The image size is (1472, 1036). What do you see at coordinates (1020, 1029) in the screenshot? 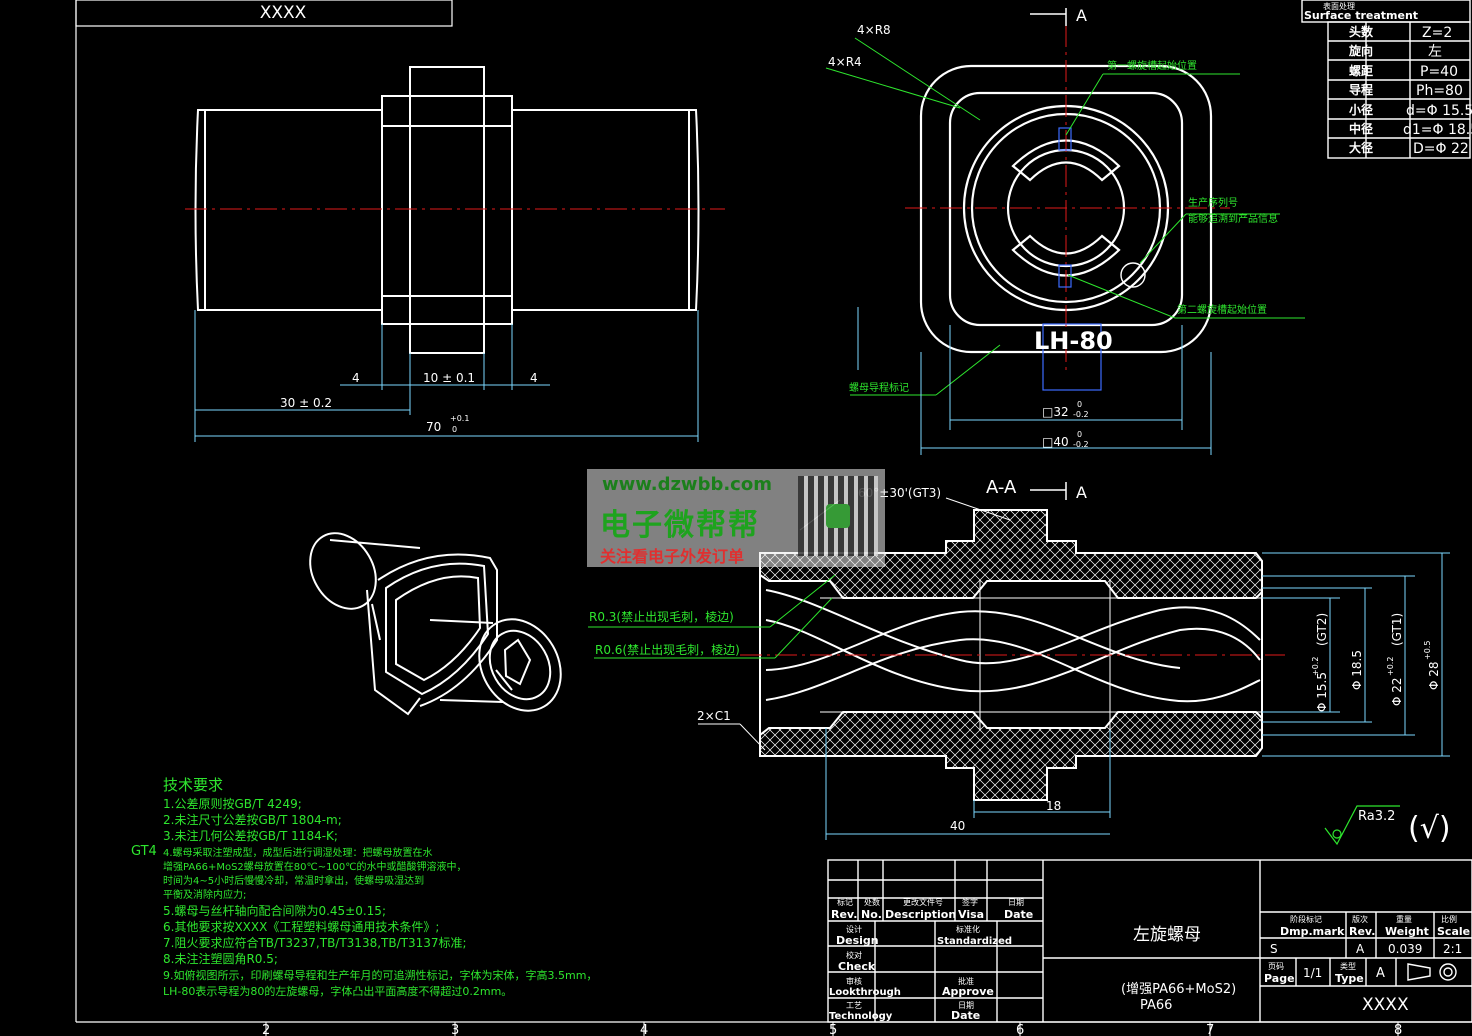
I see `zone-label: 6` at bounding box center [1020, 1029].